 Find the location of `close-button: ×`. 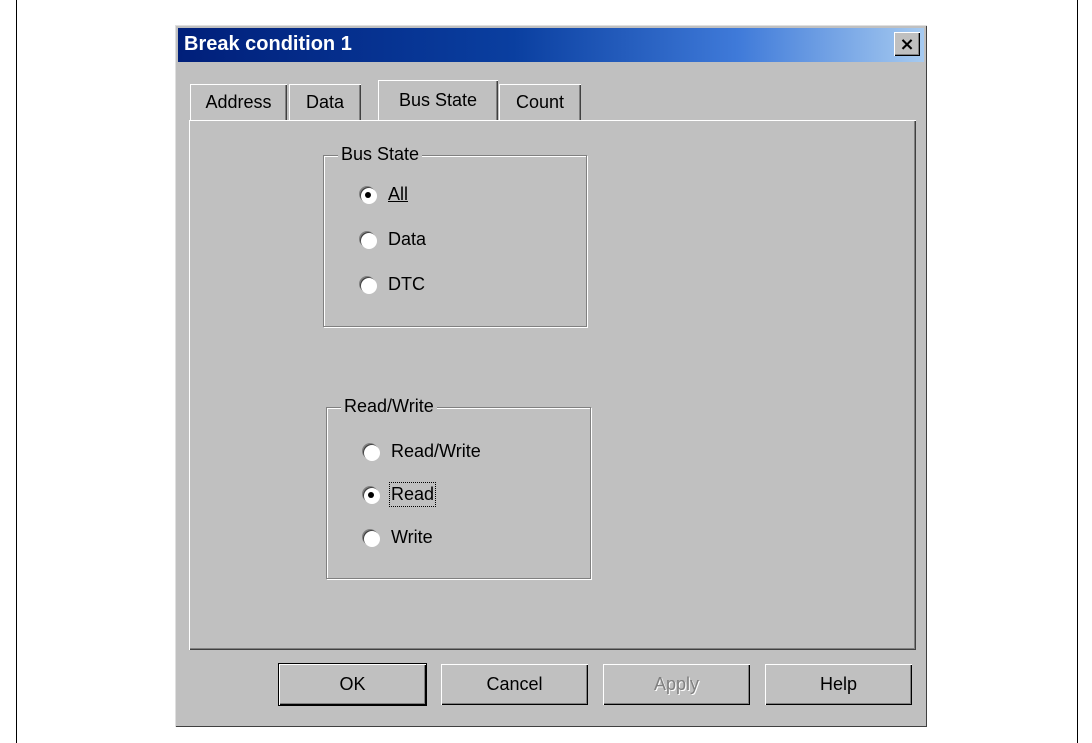

close-button: × is located at coordinates (907, 44).